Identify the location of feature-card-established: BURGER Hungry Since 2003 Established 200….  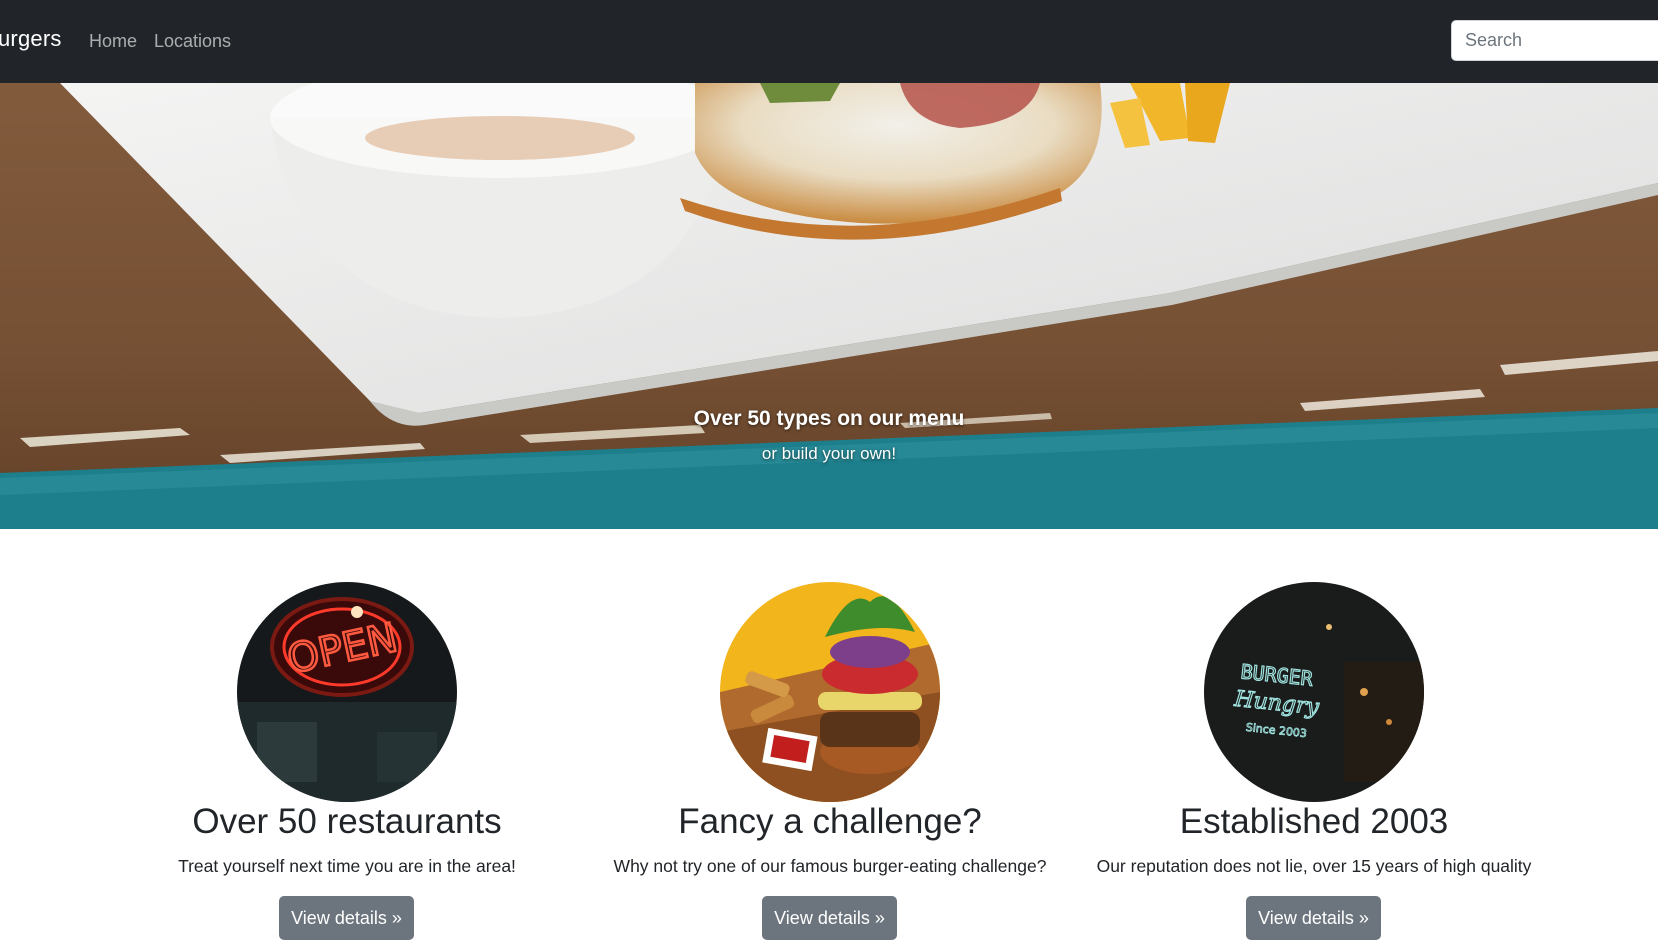
(1314, 761).